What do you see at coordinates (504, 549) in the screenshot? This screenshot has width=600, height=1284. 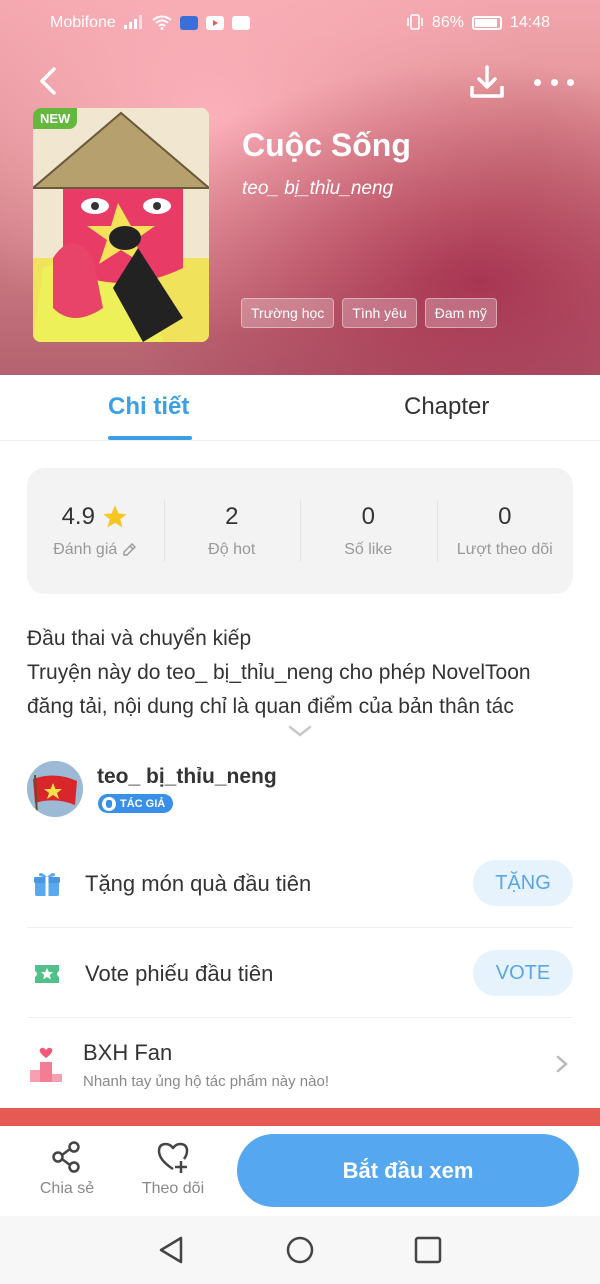 I see `followers-label: Lượt theo dõi` at bounding box center [504, 549].